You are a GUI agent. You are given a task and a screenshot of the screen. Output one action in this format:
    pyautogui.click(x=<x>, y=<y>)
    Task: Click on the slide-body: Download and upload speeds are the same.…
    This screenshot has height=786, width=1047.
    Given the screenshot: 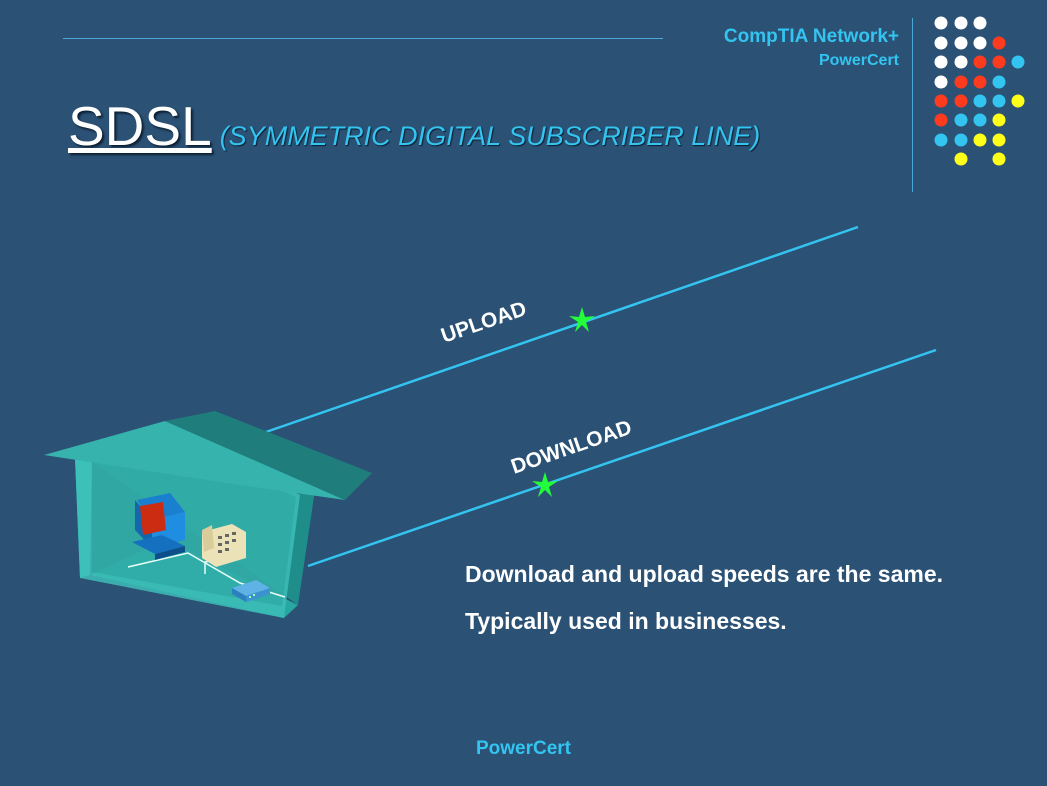 What is the action you would take?
    pyautogui.click(x=705, y=606)
    